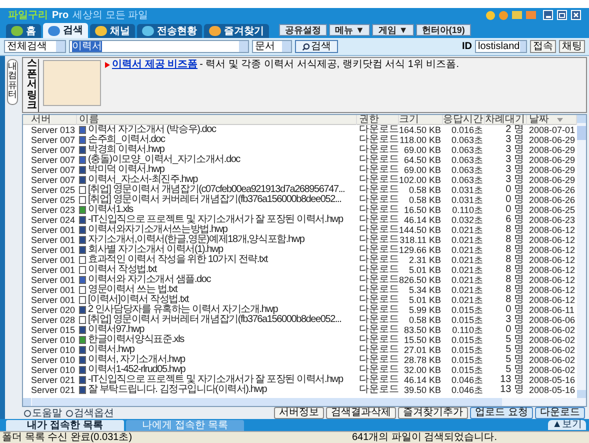 The image size is (589, 443). I want to click on table-cell-text: 0.021초, so click(467, 250).